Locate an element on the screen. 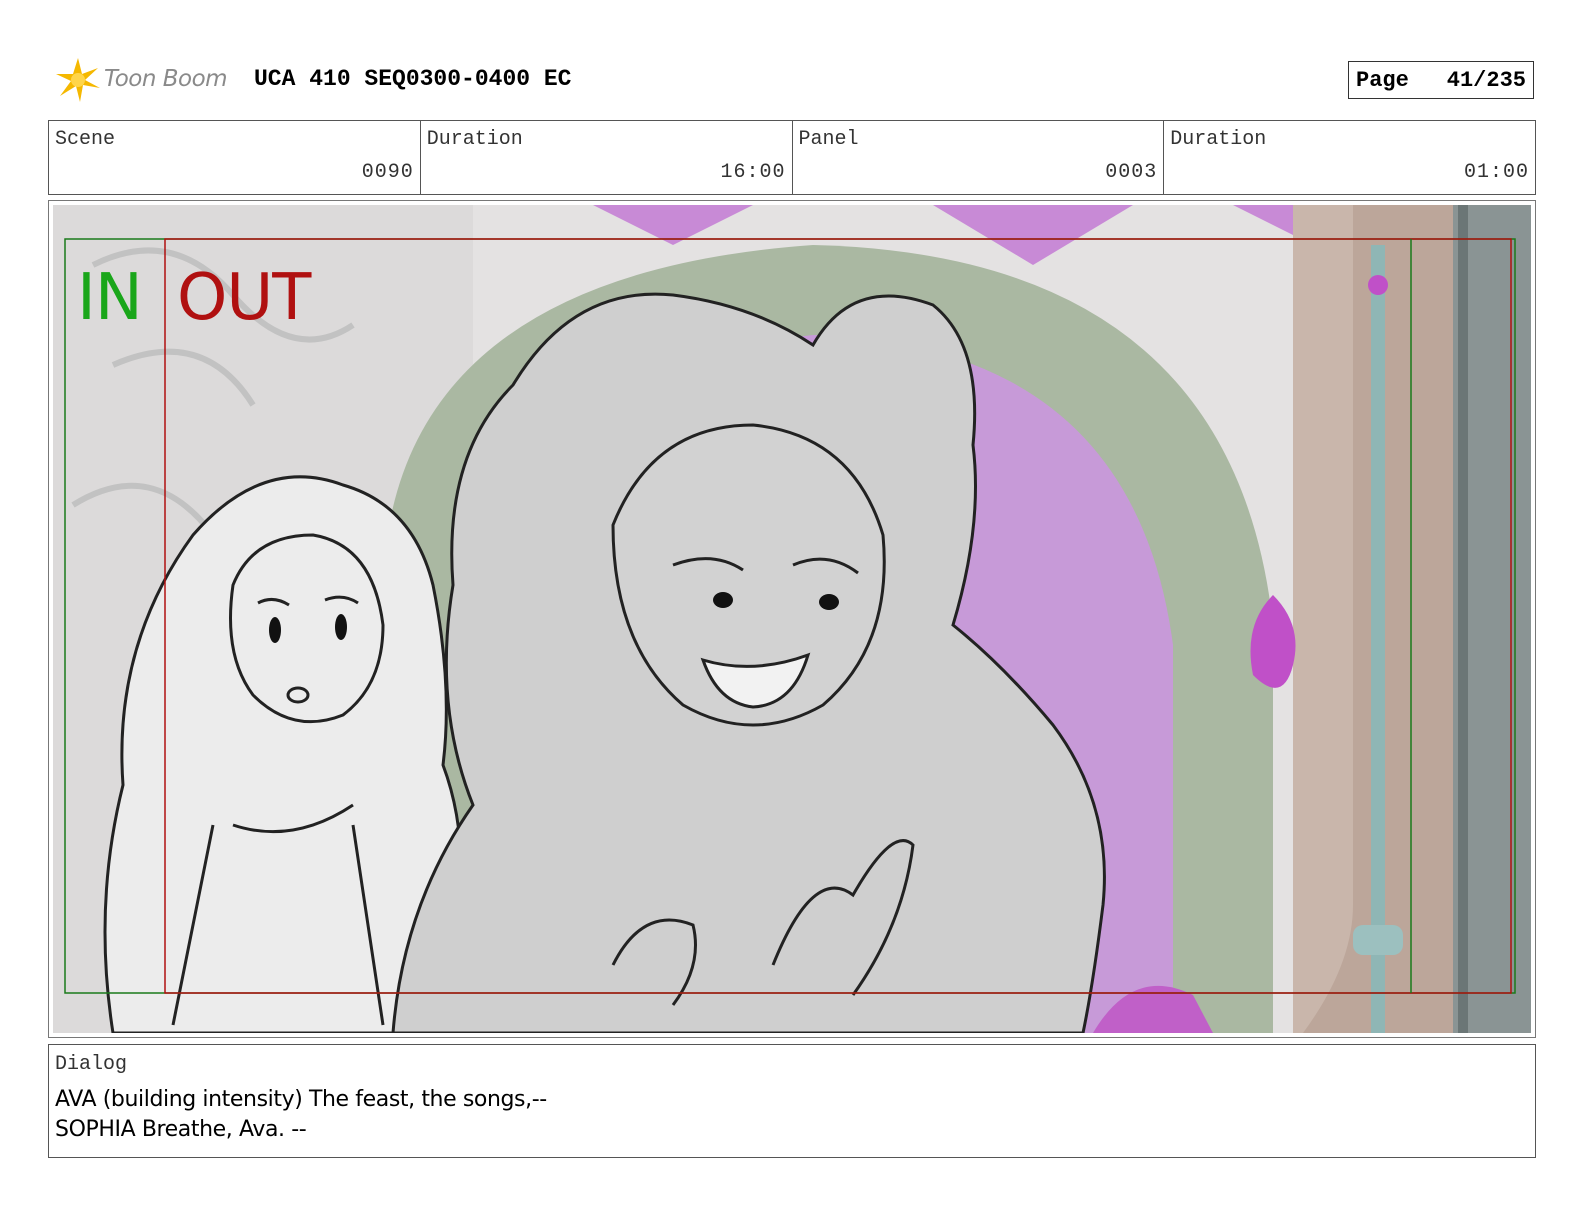  dialog-line: SOPHIA Breathe, Ava. -- is located at coordinates (181, 1129).